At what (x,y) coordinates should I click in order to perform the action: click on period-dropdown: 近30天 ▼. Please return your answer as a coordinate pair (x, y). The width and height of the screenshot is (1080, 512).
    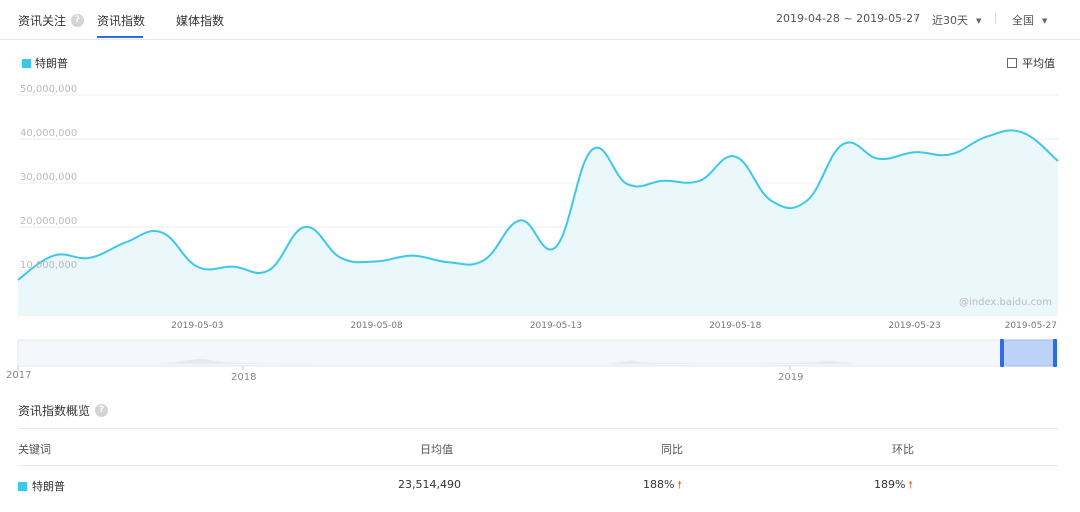
    Looking at the image, I should click on (956, 20).